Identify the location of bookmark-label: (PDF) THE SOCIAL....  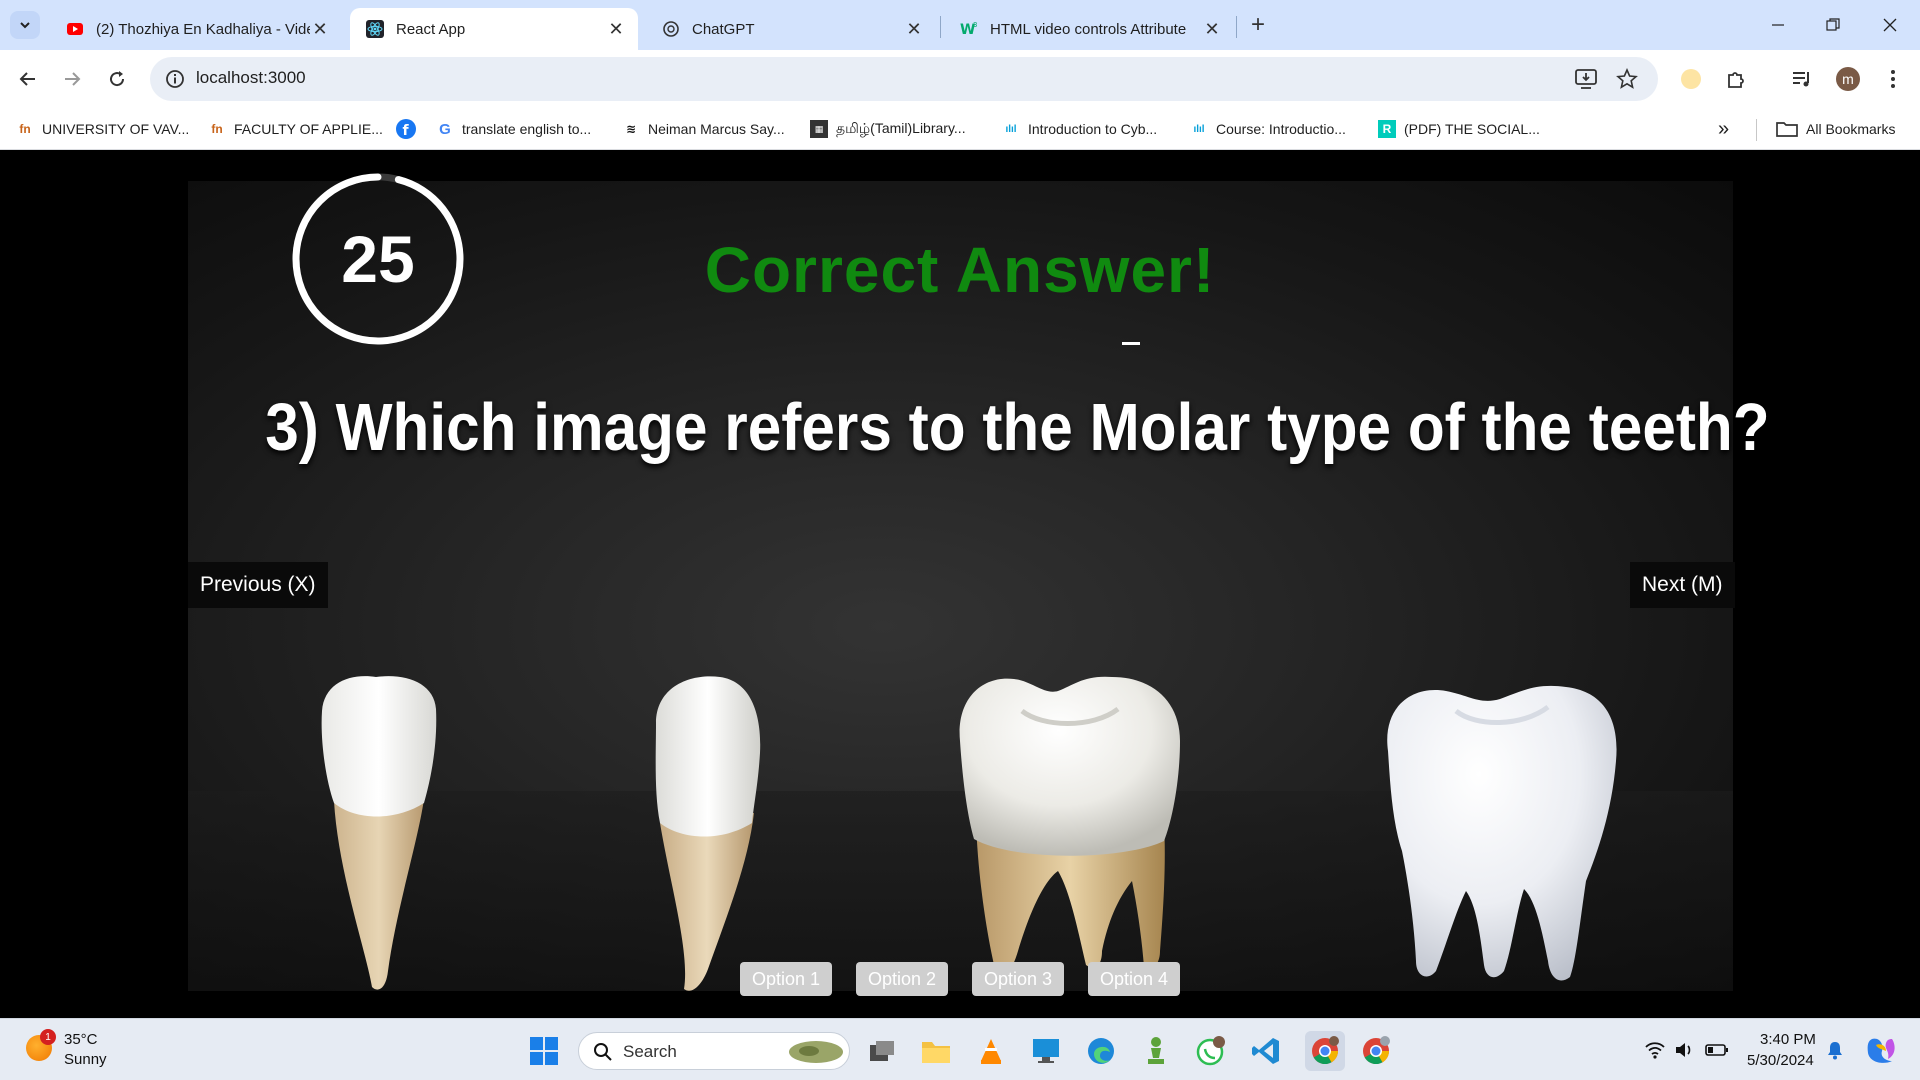
(1472, 129).